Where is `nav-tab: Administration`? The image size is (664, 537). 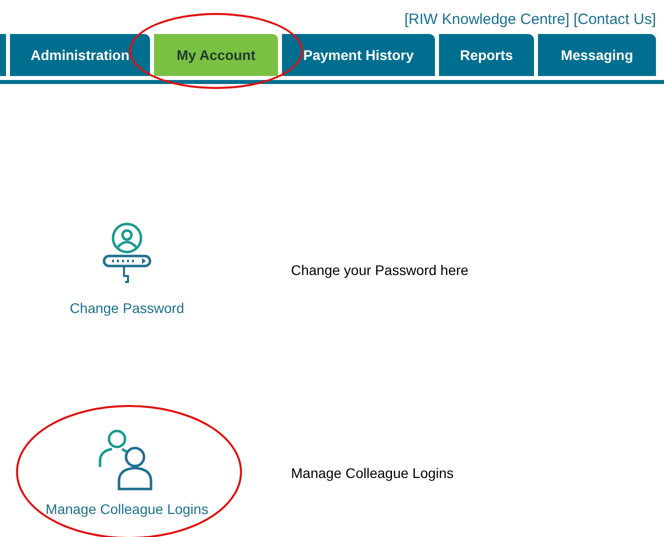
nav-tab: Administration is located at coordinates (80, 55).